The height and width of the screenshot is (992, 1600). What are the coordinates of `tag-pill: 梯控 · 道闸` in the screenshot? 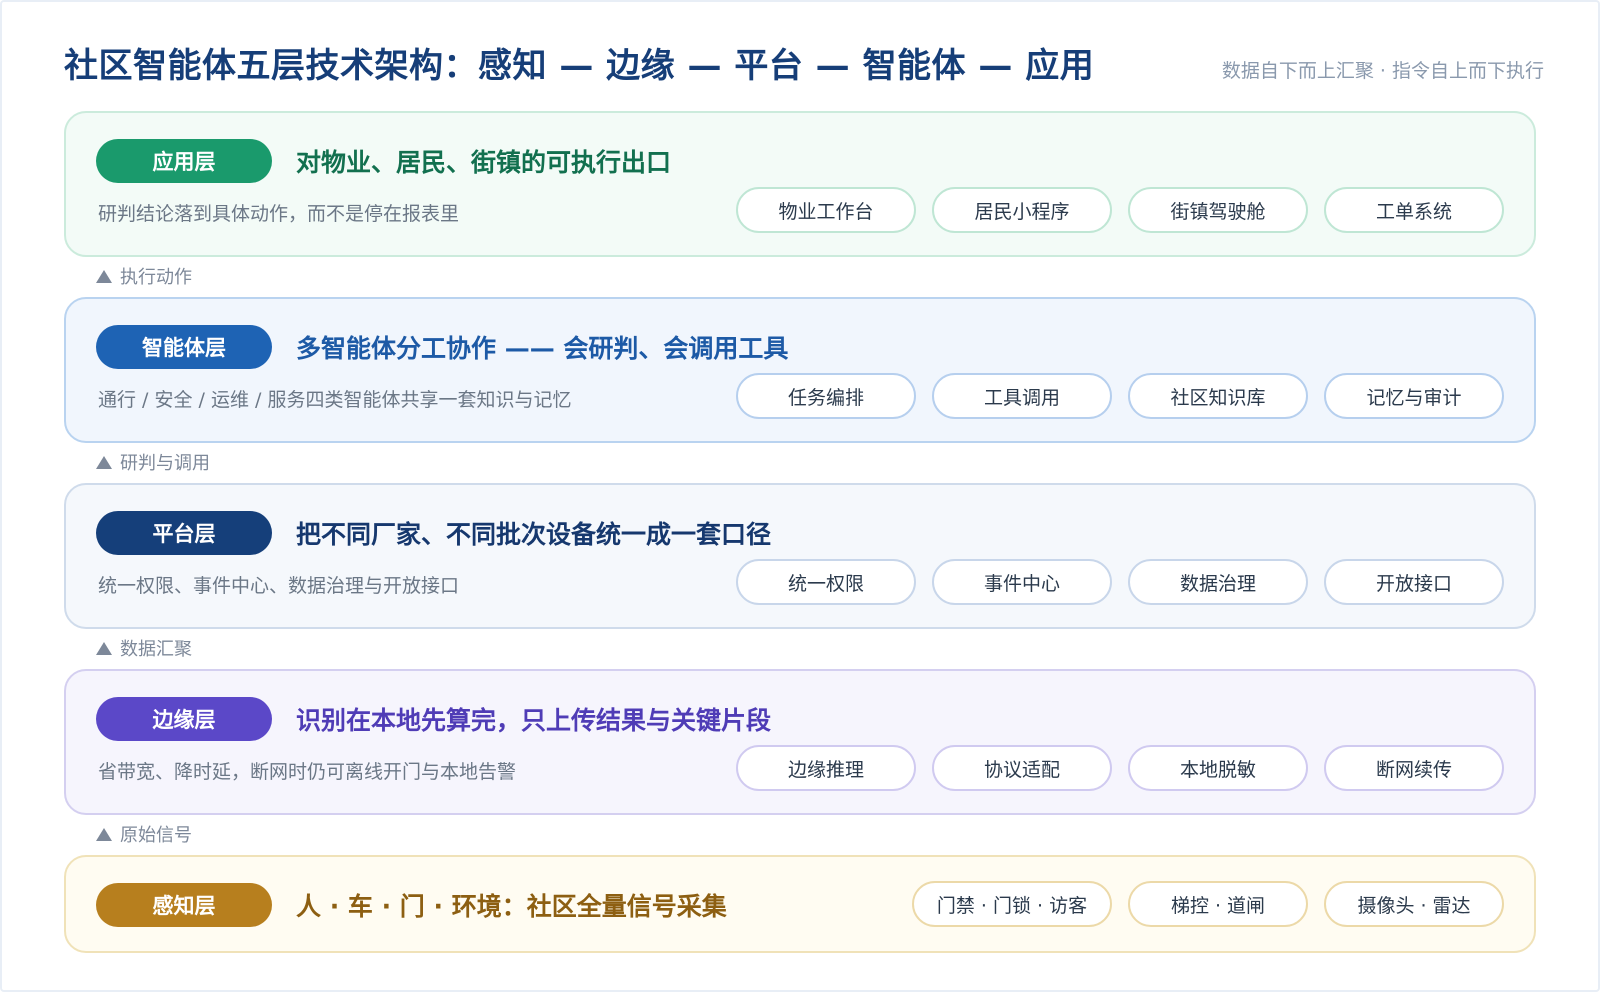 It's located at (1218, 904).